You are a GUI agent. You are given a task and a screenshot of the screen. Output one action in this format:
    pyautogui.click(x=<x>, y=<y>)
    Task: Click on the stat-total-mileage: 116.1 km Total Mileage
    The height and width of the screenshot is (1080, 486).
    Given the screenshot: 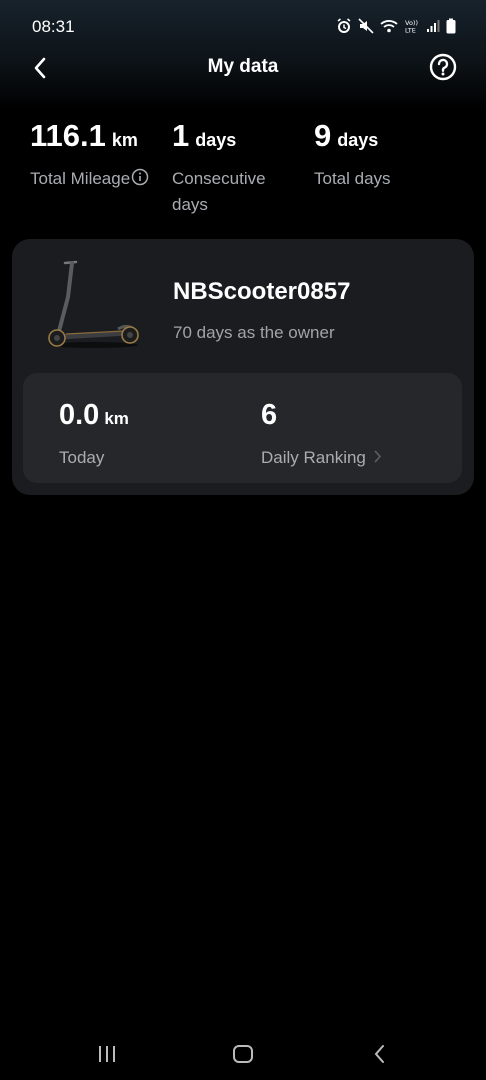 What is the action you would take?
    pyautogui.click(x=89, y=156)
    